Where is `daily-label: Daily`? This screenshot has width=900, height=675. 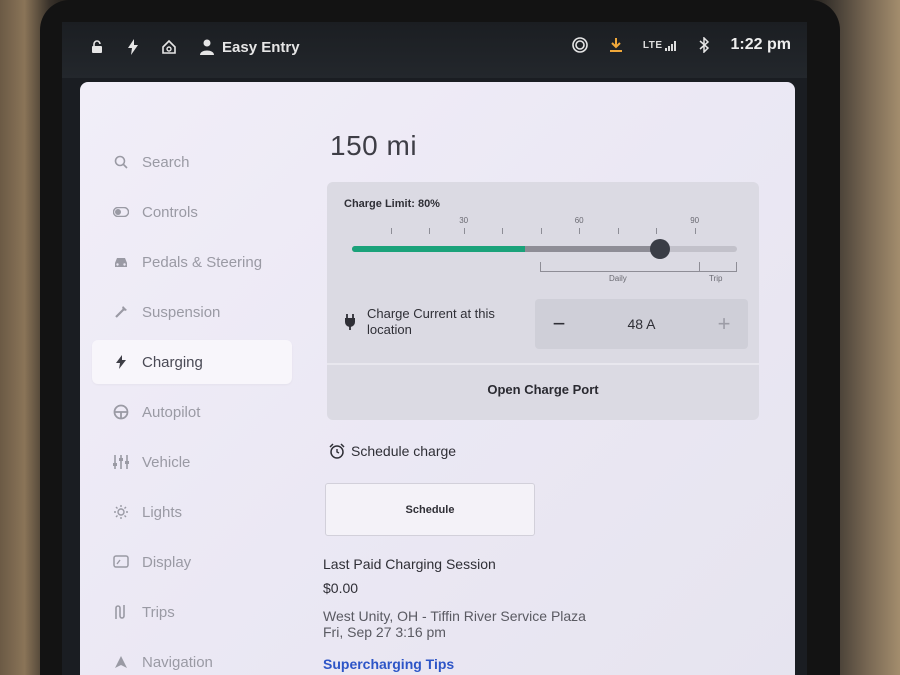
daily-label: Daily is located at coordinates (618, 278).